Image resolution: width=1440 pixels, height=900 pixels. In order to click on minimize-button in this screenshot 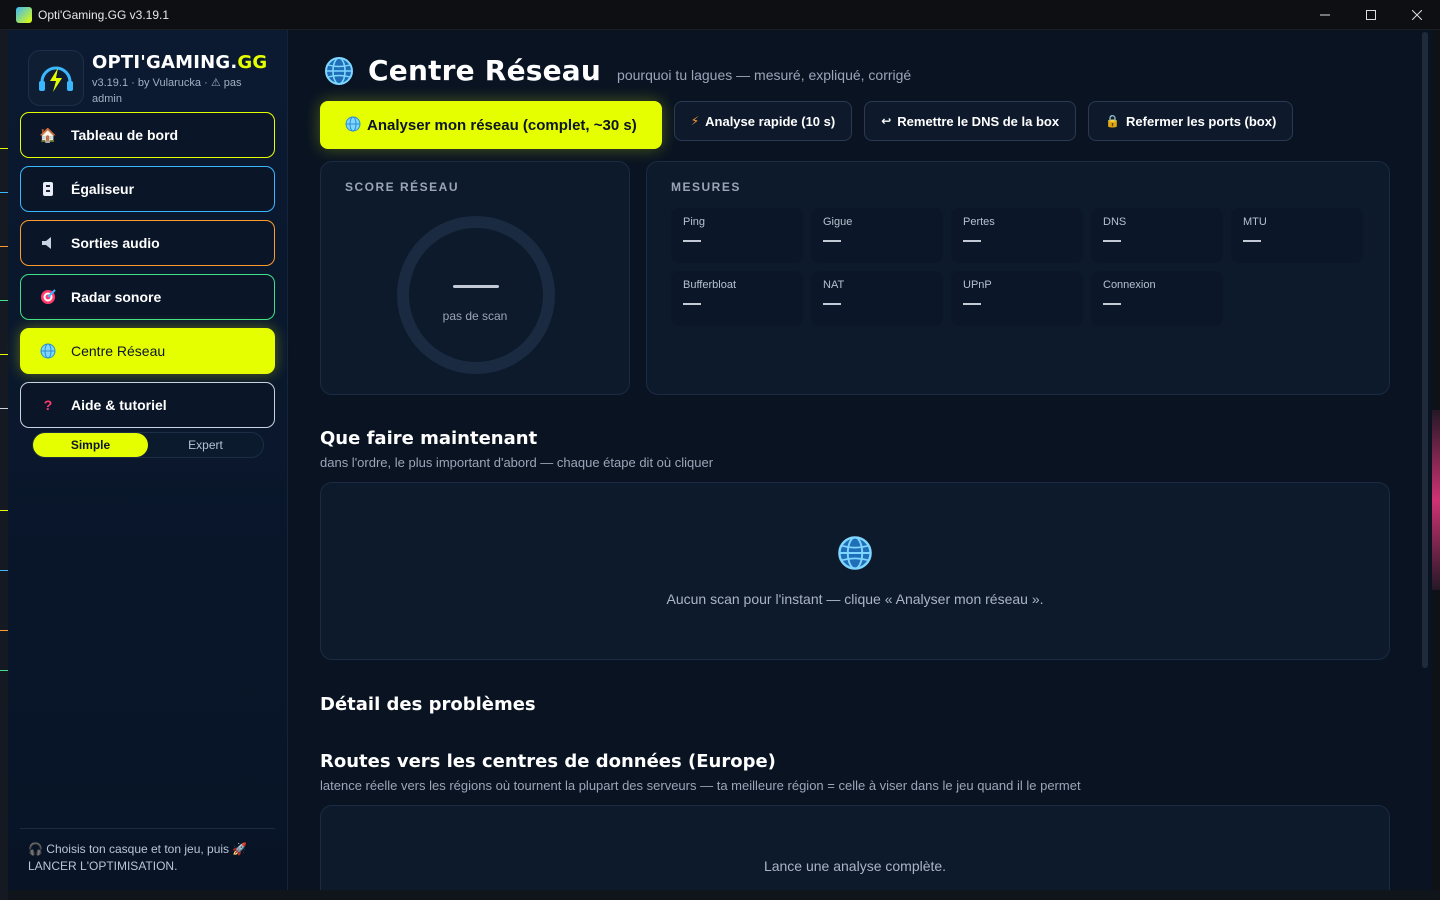, I will do `click(1325, 15)`.